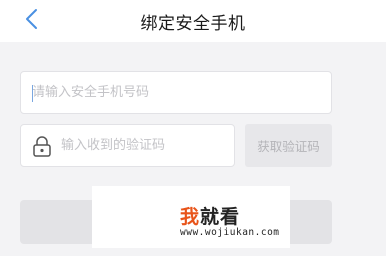 The height and width of the screenshot is (256, 386). Describe the element at coordinates (220, 217) in the screenshot. I see `watermark-logo-part2: 就看` at that location.